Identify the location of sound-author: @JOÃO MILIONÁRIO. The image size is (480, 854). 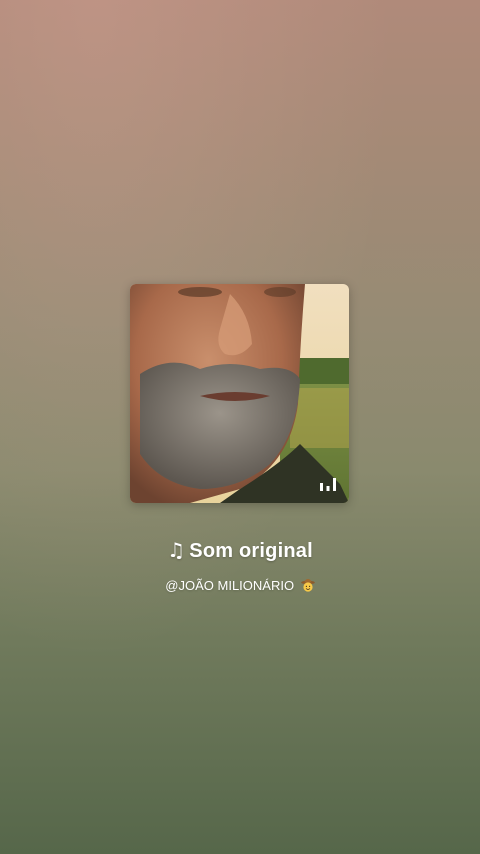
(240, 585).